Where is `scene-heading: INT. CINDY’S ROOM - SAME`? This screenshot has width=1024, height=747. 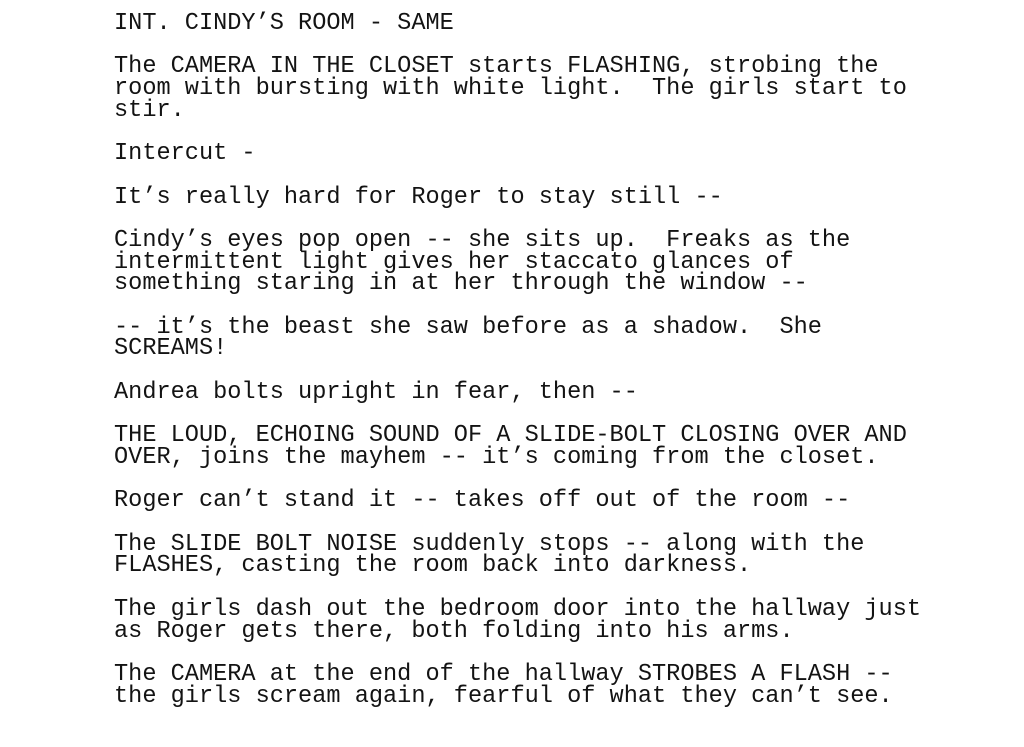
scene-heading: INT. CINDY’S ROOM - SAME is located at coordinates (284, 23).